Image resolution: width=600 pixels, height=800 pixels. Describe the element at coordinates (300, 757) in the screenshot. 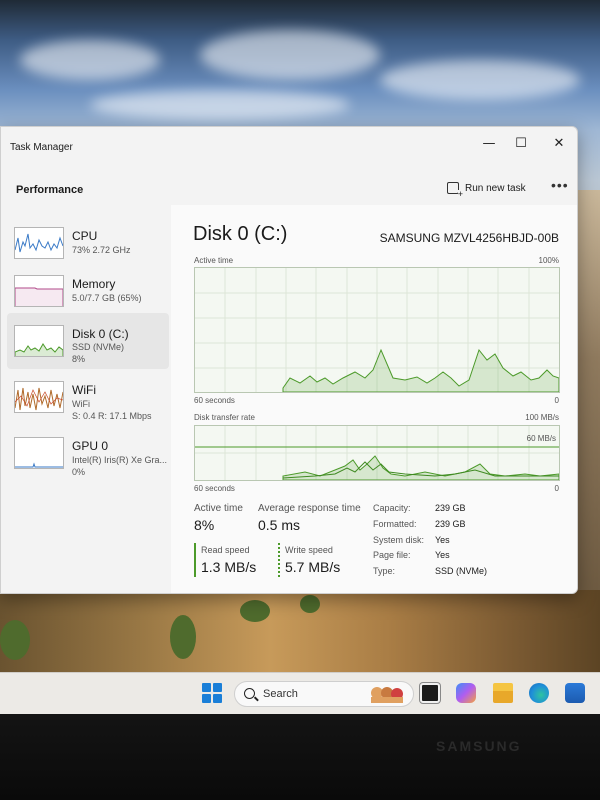

I see `laptop-bezel: SAMSUNG` at that location.